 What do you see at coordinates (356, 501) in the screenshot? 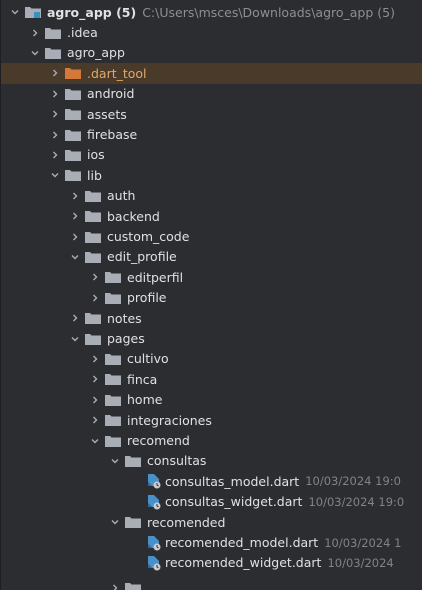
I see `file-timestamp: 10/03/2024 19:0` at bounding box center [356, 501].